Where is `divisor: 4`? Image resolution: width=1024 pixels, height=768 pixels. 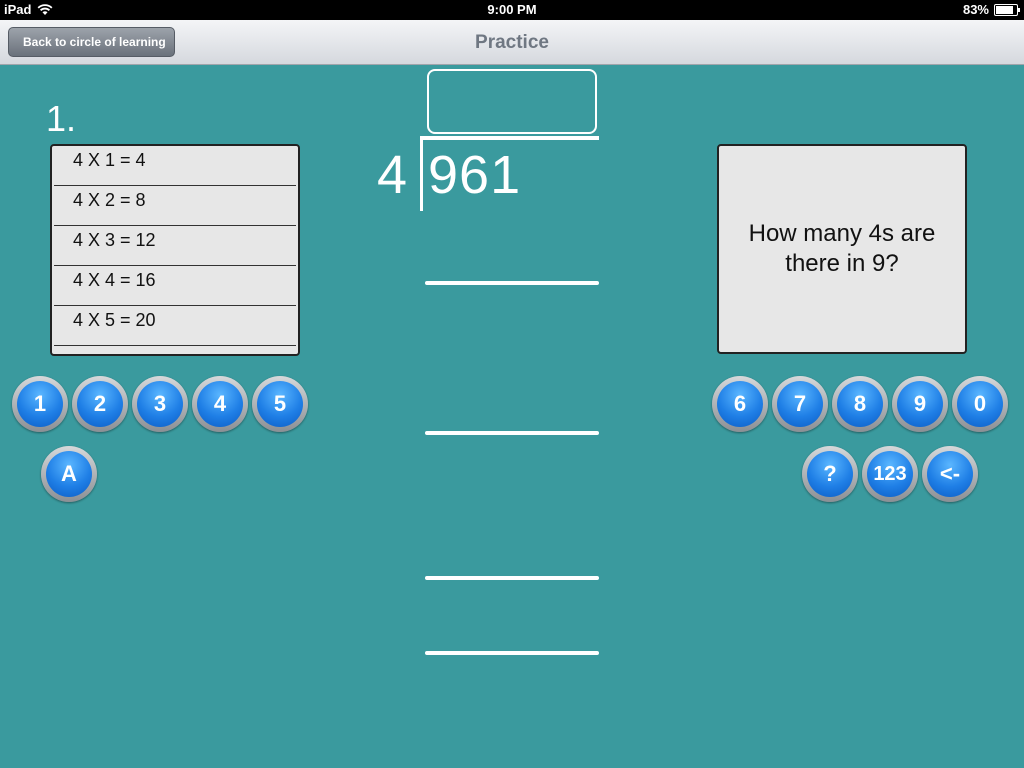 divisor: 4 is located at coordinates (392, 175).